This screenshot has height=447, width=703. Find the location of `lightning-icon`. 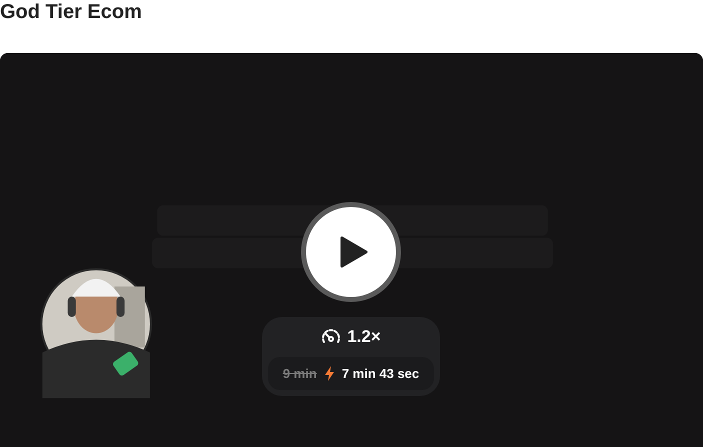

lightning-icon is located at coordinates (329, 373).